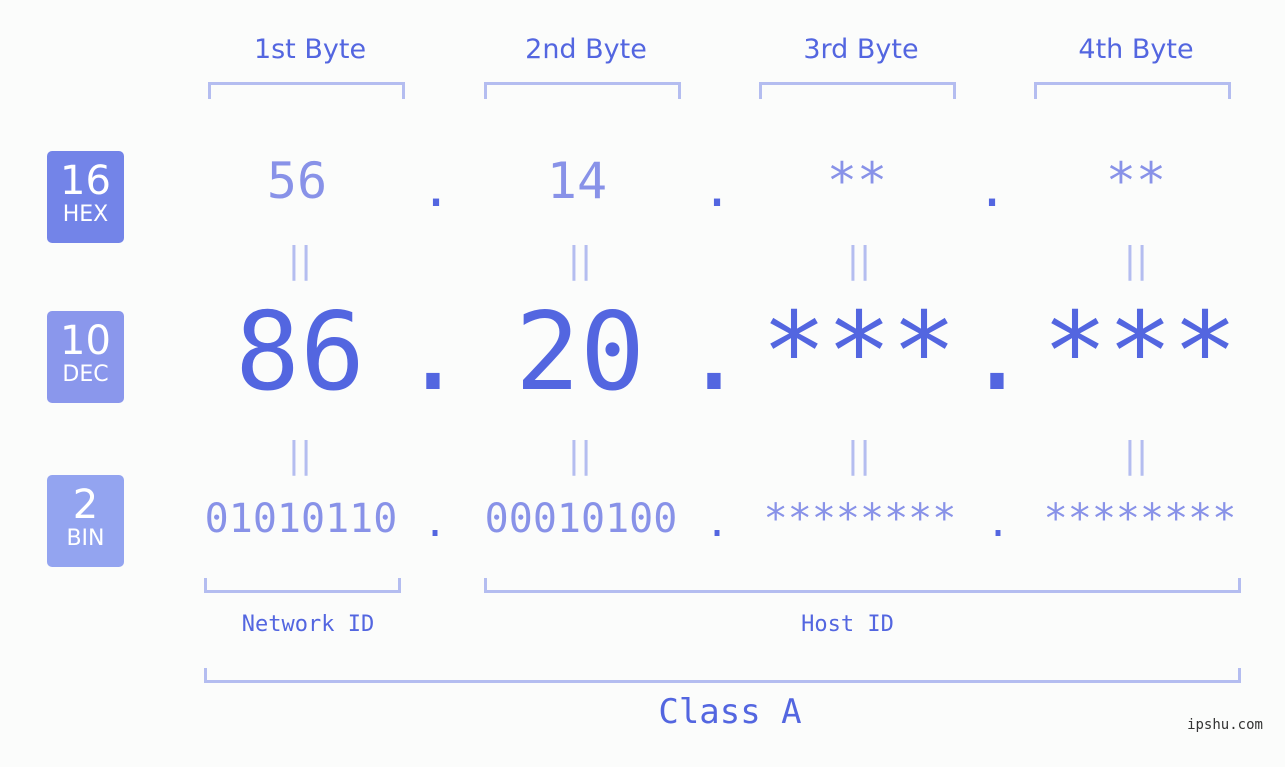 The width and height of the screenshot is (1285, 767). What do you see at coordinates (847, 624) in the screenshot?
I see `host-id-label: Host ID` at bounding box center [847, 624].